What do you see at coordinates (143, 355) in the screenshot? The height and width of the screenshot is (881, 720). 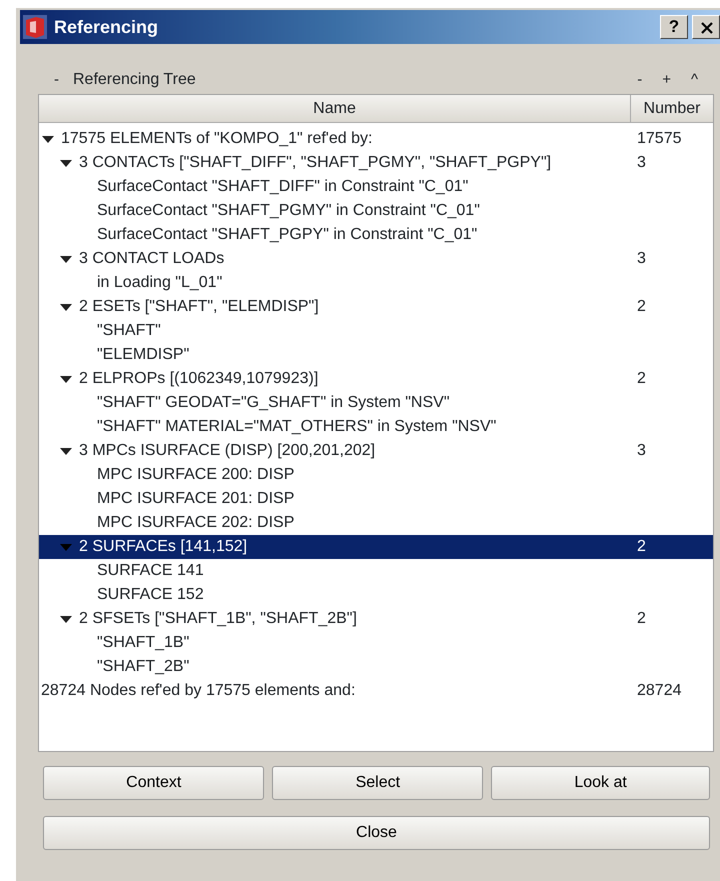 I see `tree-label: "ELEMDISP"` at bounding box center [143, 355].